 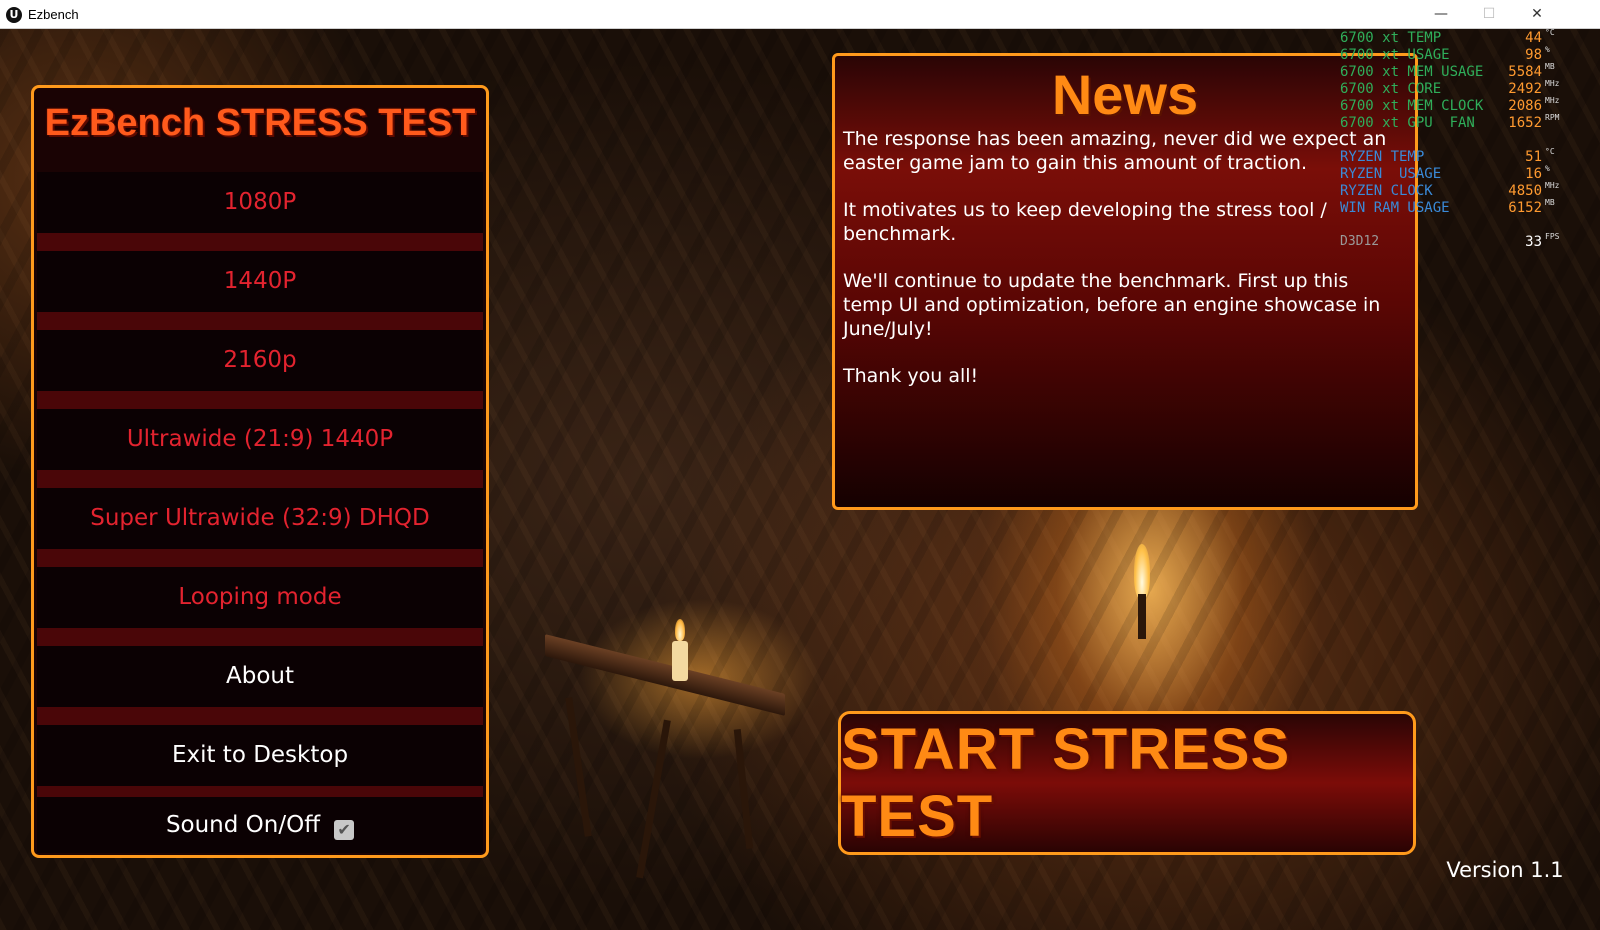 What do you see at coordinates (260, 676) in the screenshot?
I see `menu-item-about: About` at bounding box center [260, 676].